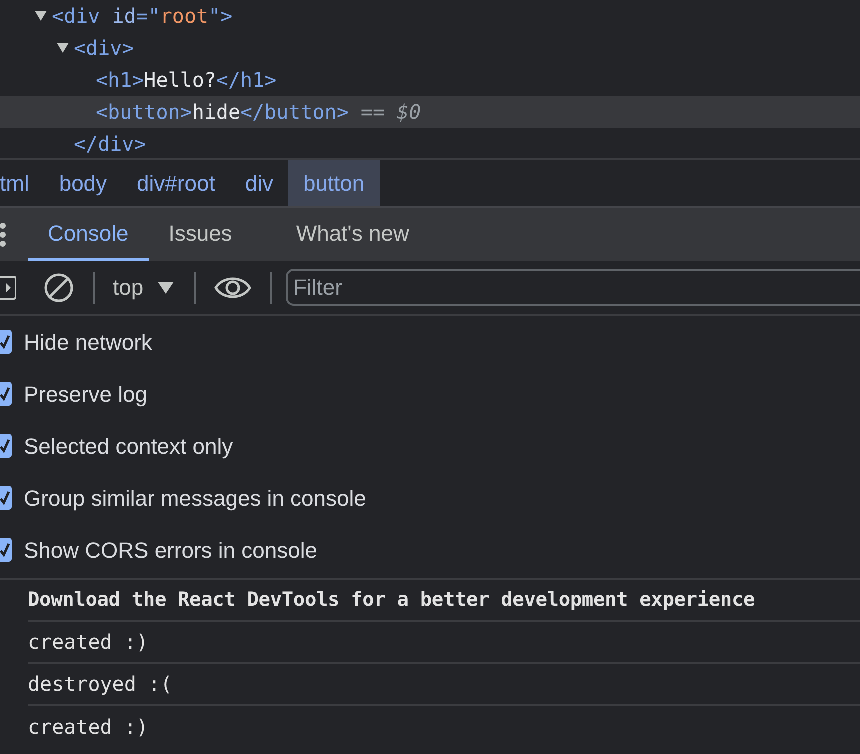 The image size is (860, 754). I want to click on breadcrumb-item: body, so click(83, 183).